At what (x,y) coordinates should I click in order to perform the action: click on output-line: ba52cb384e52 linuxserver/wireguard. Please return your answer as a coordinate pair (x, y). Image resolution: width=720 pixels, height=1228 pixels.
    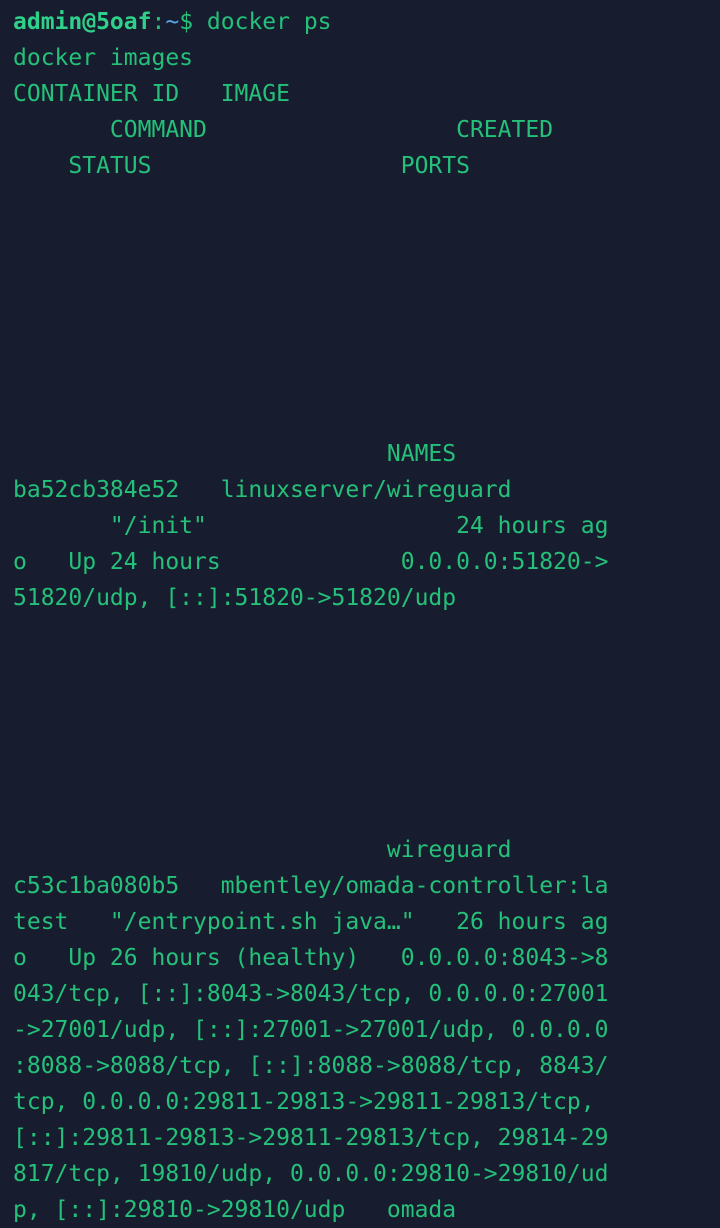
    Looking at the image, I should click on (262, 490).